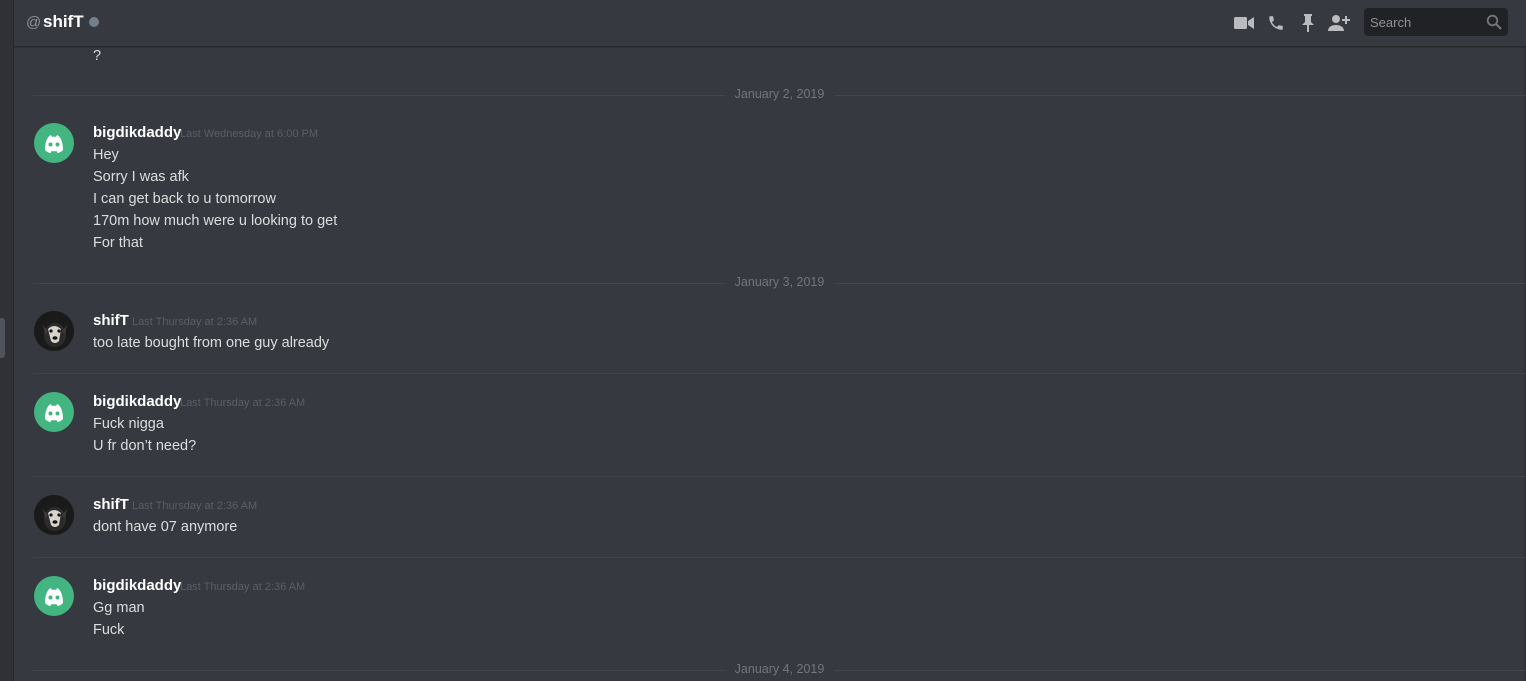 The image size is (1526, 681). What do you see at coordinates (106, 155) in the screenshot?
I see `message-line: Hey` at bounding box center [106, 155].